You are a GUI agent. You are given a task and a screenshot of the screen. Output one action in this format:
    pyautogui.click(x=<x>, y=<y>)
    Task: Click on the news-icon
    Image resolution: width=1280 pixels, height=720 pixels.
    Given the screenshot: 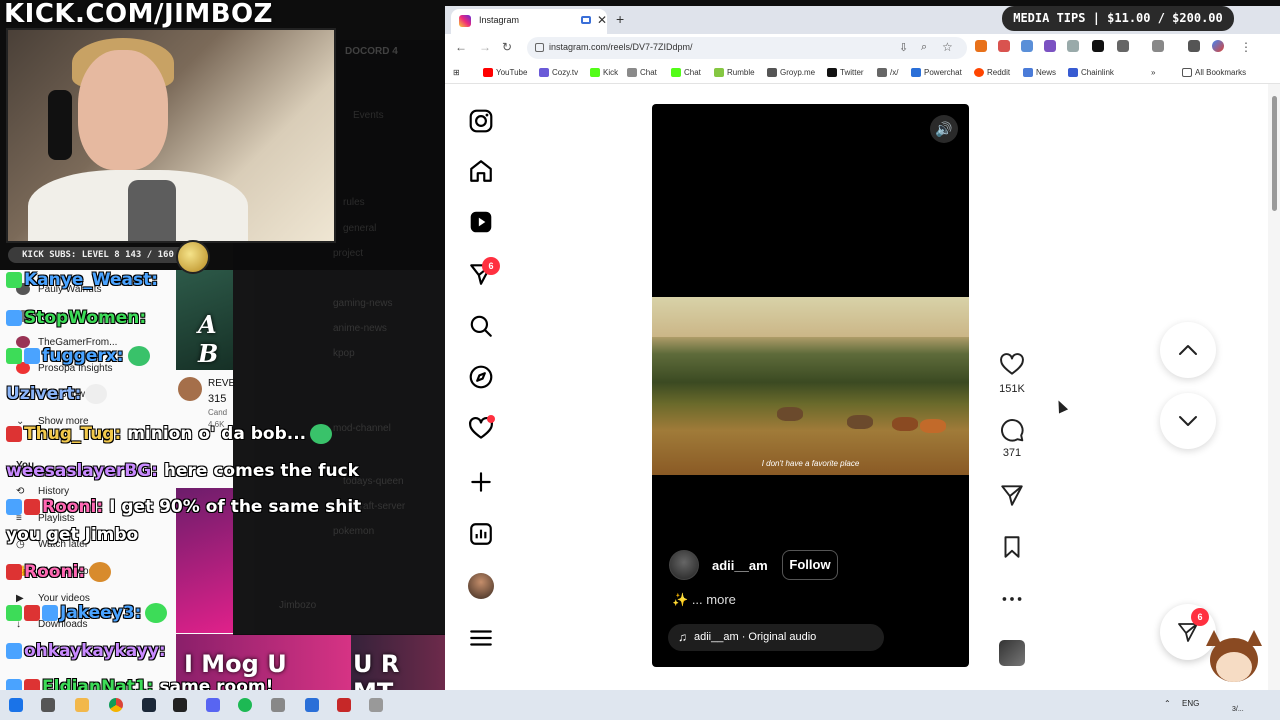 What is the action you would take?
    pyautogui.click(x=1028, y=73)
    